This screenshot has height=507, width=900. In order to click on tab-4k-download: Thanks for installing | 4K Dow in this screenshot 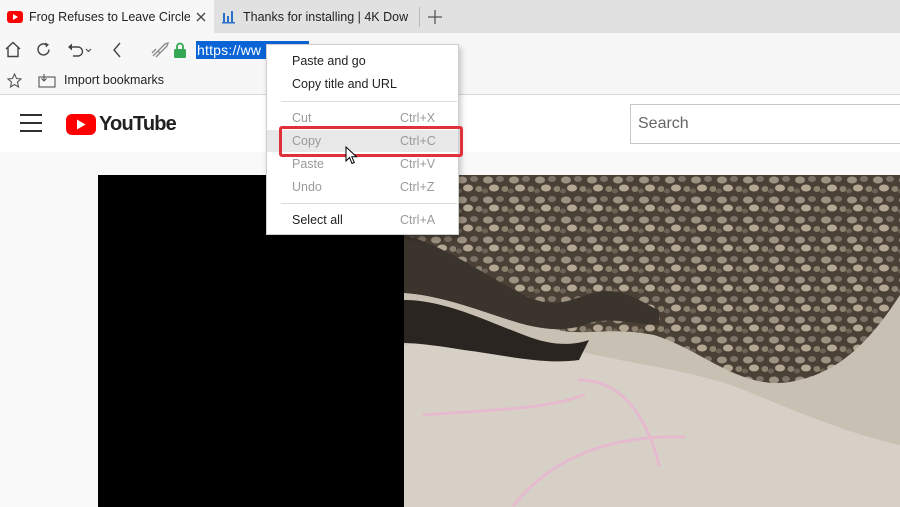, I will do `click(316, 16)`.